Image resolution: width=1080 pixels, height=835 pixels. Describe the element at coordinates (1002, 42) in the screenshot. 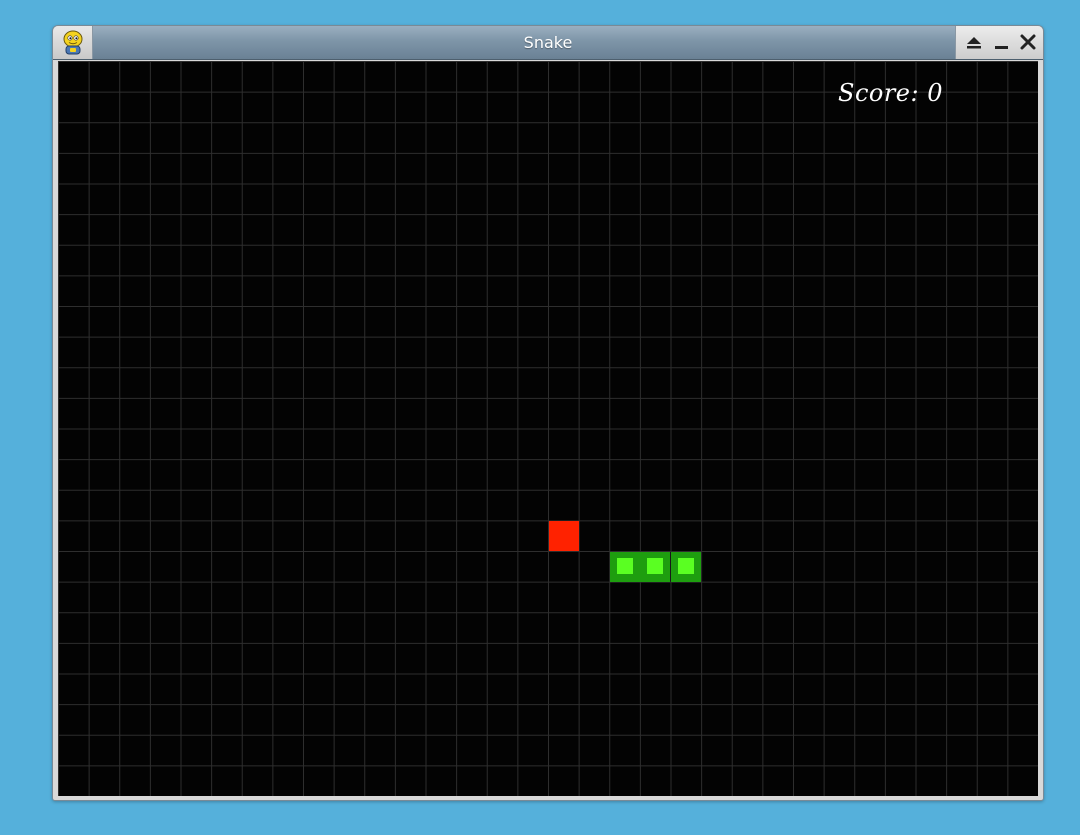

I see `minimize-button` at that location.